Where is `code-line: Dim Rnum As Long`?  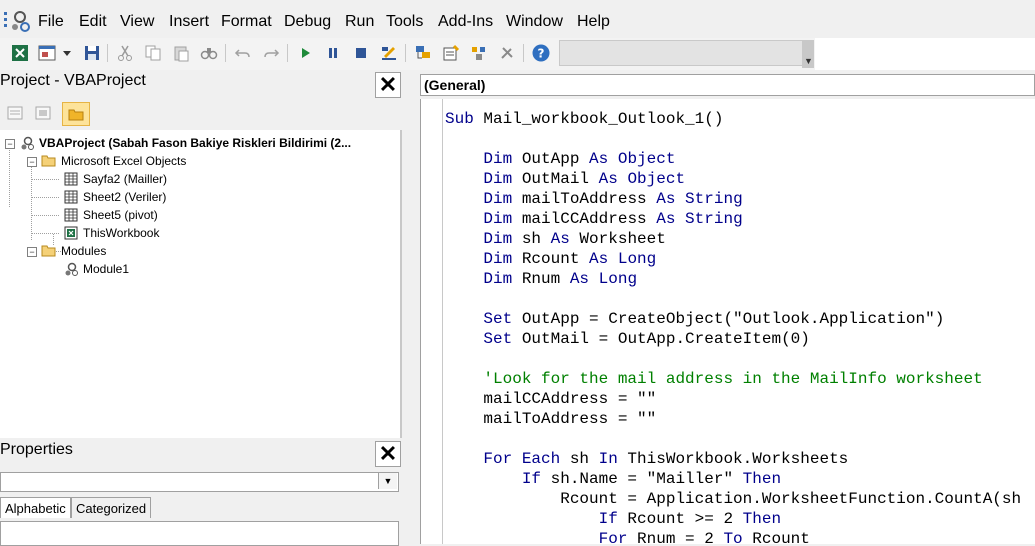 code-line: Dim Rnum As Long is located at coordinates (541, 279).